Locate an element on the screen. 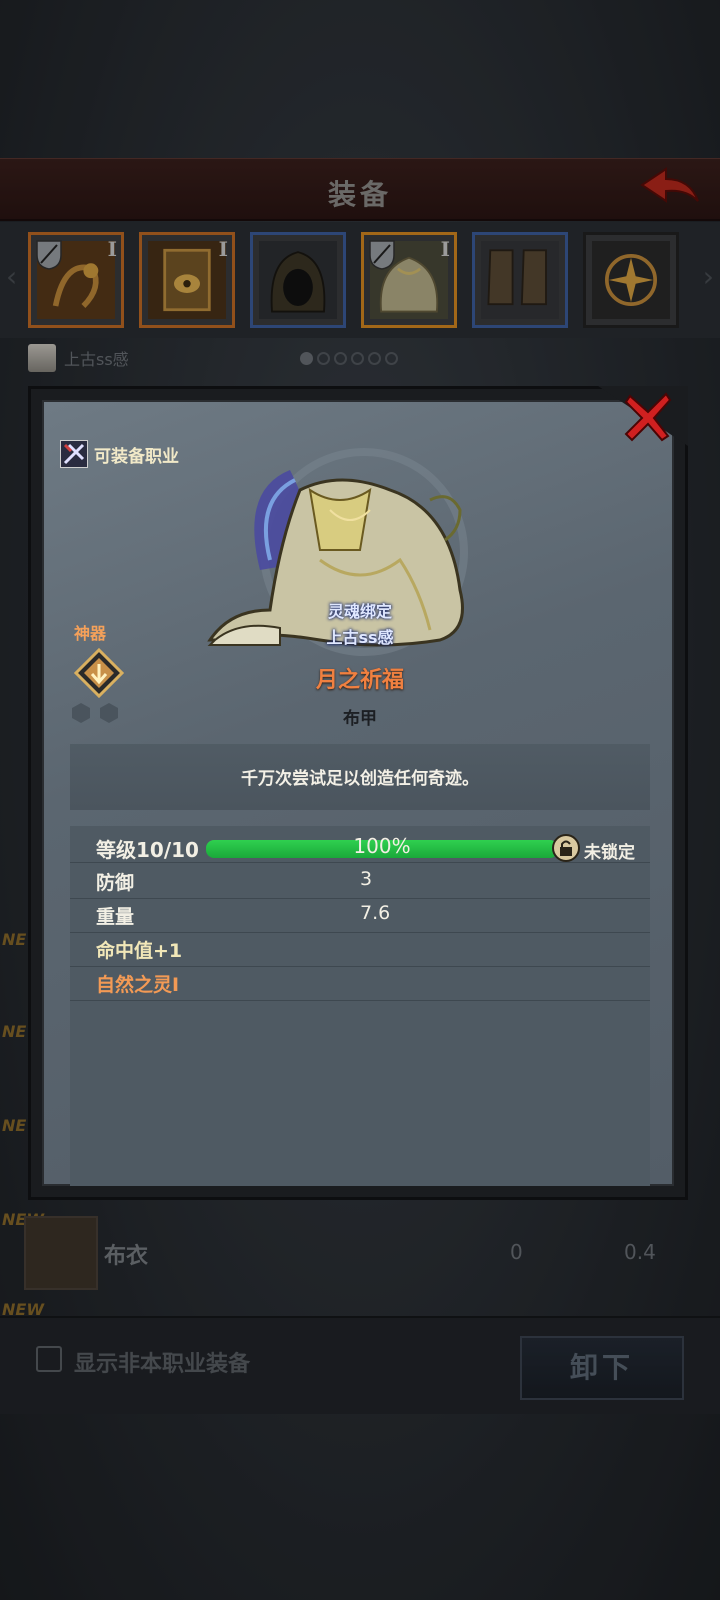 The height and width of the screenshot is (1600, 720). level-label: 等级10/10 is located at coordinates (147, 850).